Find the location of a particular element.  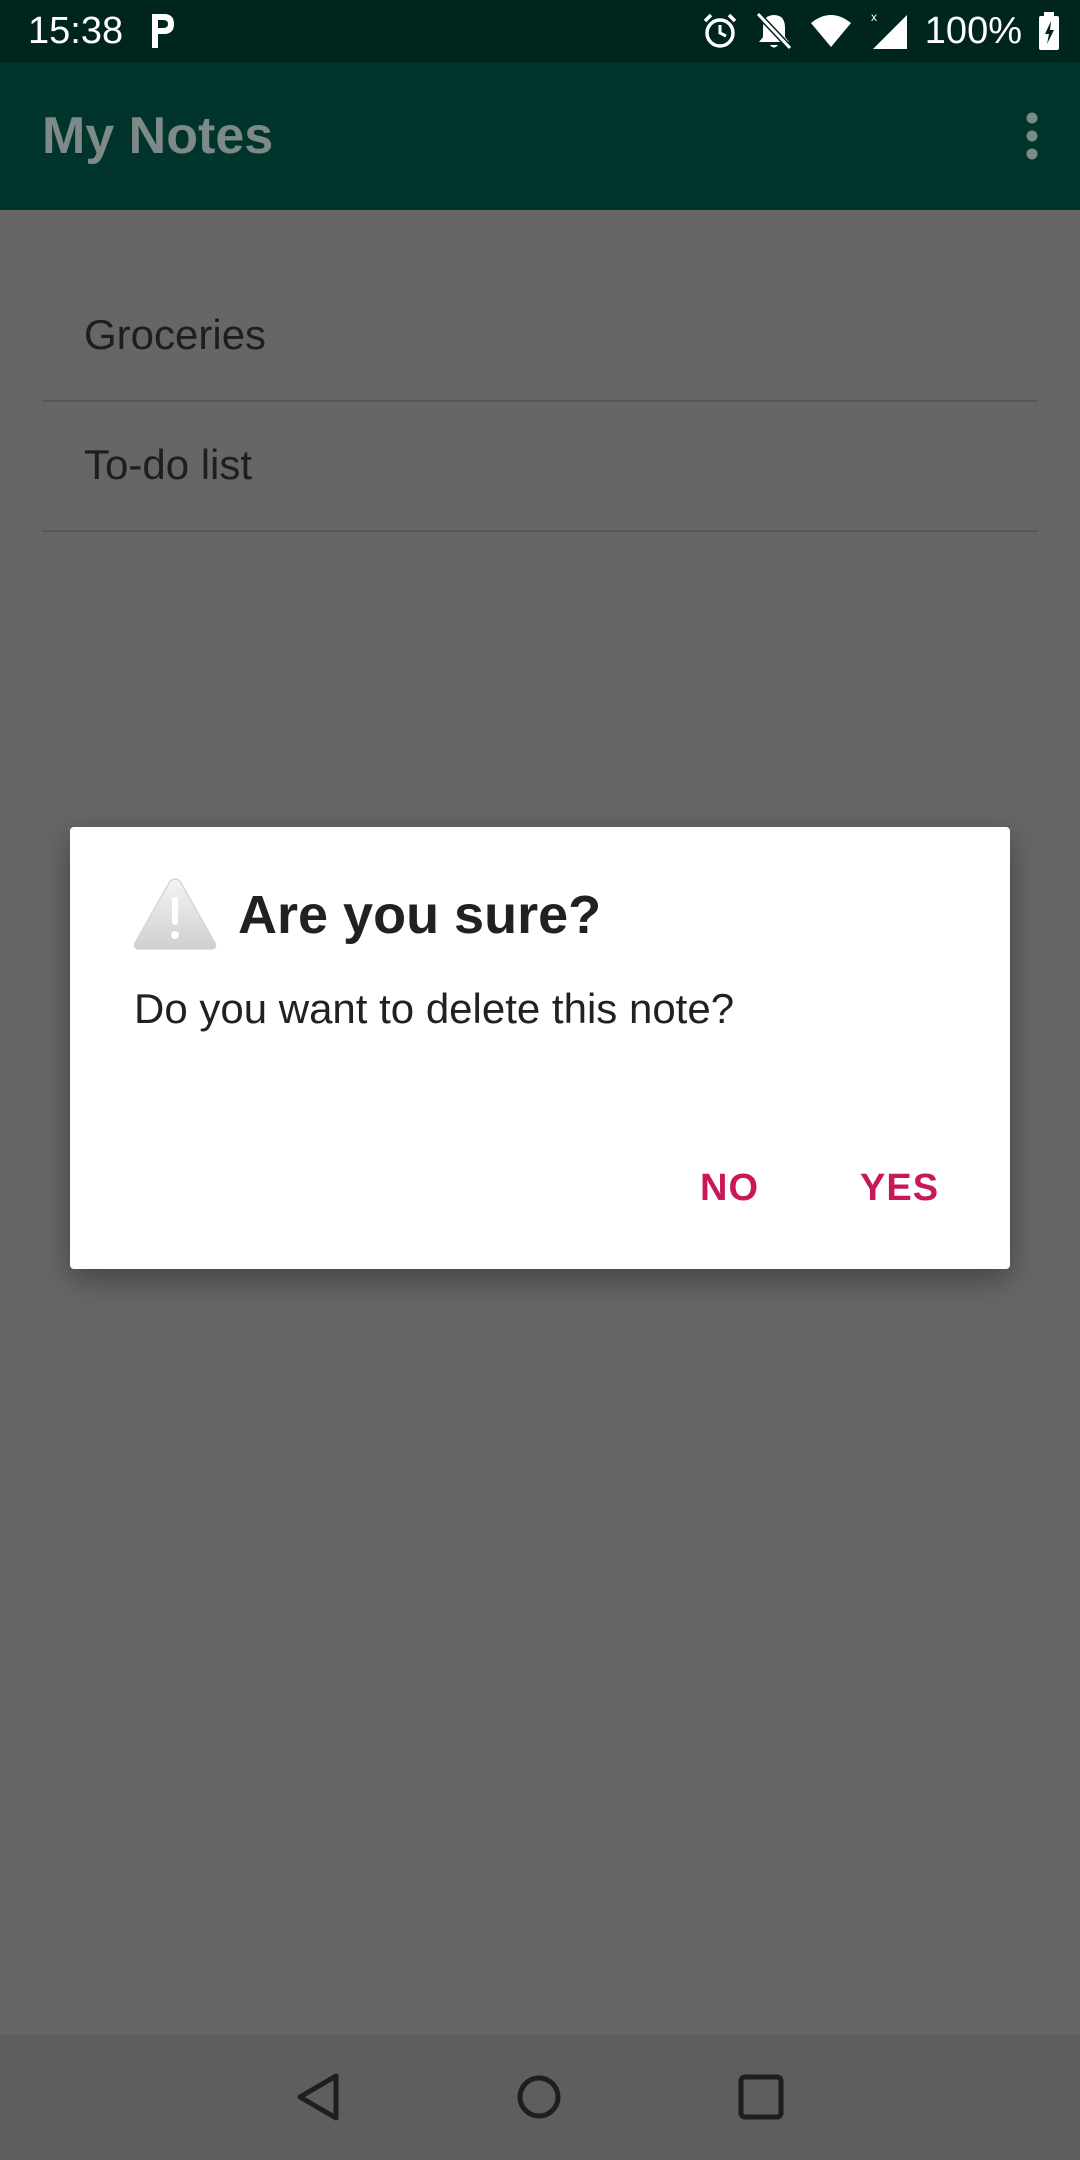

note-title: Groceries is located at coordinates (175, 334).